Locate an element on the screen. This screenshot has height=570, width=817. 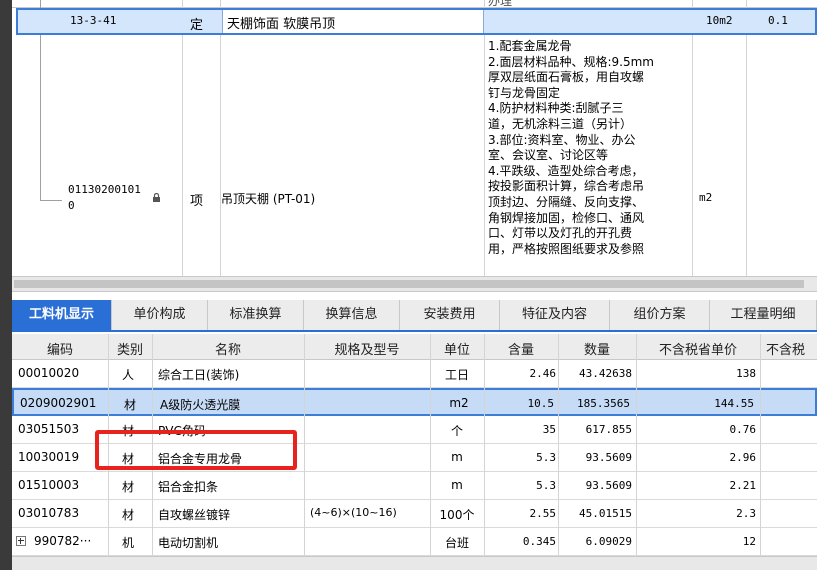
cell-name: 铝合金扣条 is located at coordinates (188, 487).